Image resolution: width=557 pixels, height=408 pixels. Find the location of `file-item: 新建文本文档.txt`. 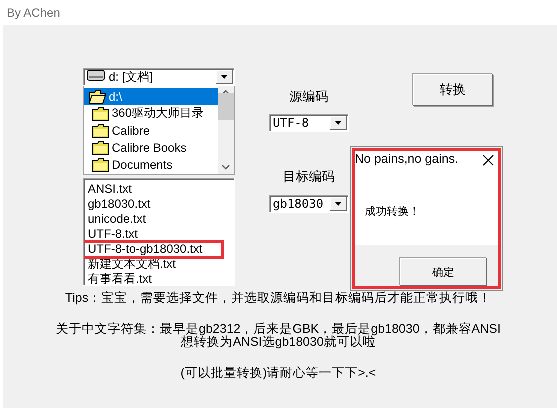

file-item: 新建文本文档.txt is located at coordinates (131, 264).